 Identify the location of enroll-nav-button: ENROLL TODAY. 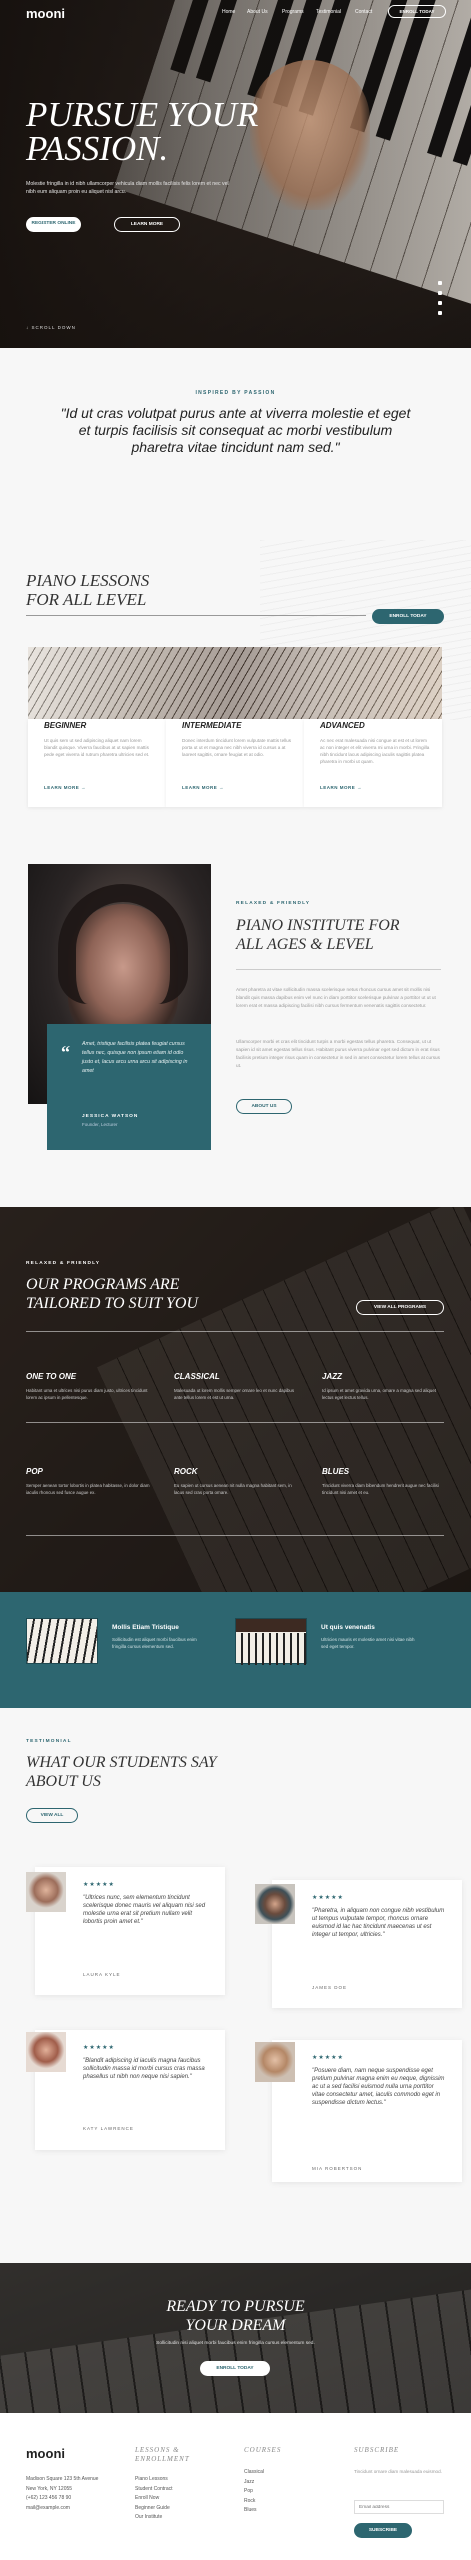
(417, 11).